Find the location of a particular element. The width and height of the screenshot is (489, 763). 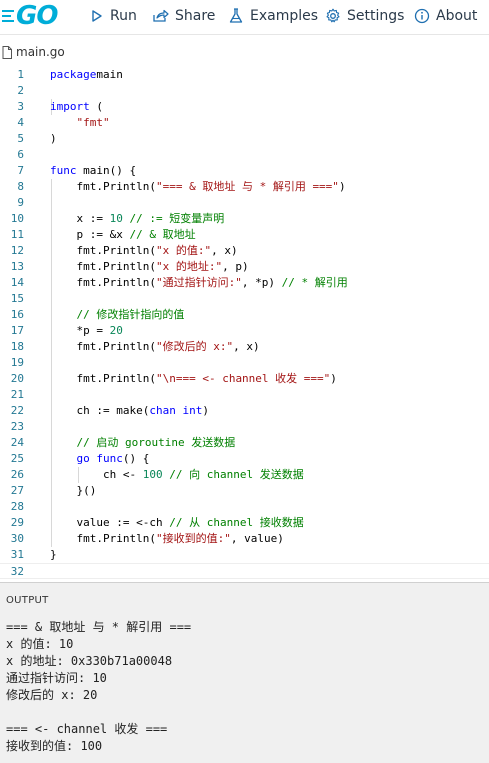

output-line: x 的值: 10 is located at coordinates (40, 644).